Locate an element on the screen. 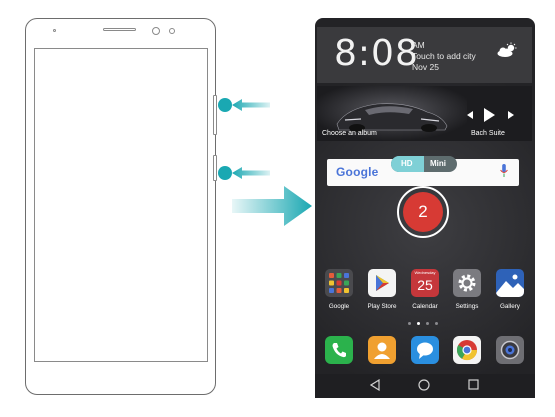 Image resolution: width=555 pixels, height=417 pixels. phone-outline-indicator is located at coordinates (54, 30).